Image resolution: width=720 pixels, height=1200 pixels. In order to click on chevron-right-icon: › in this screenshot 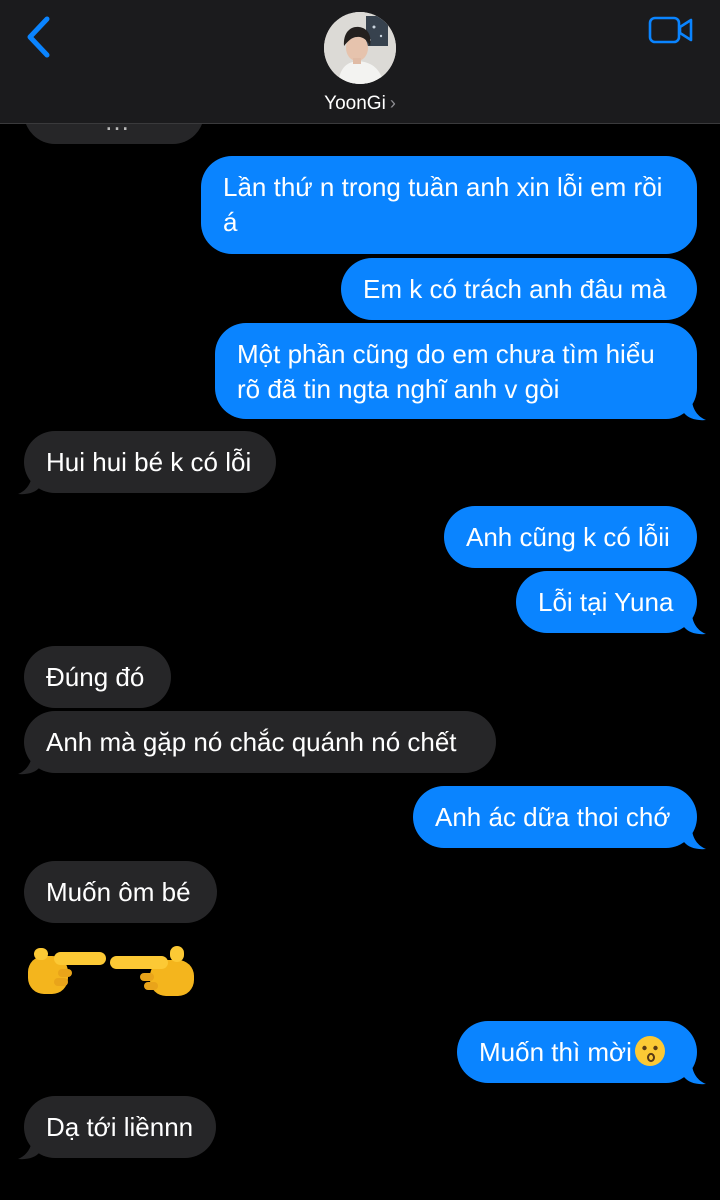, I will do `click(392, 103)`.